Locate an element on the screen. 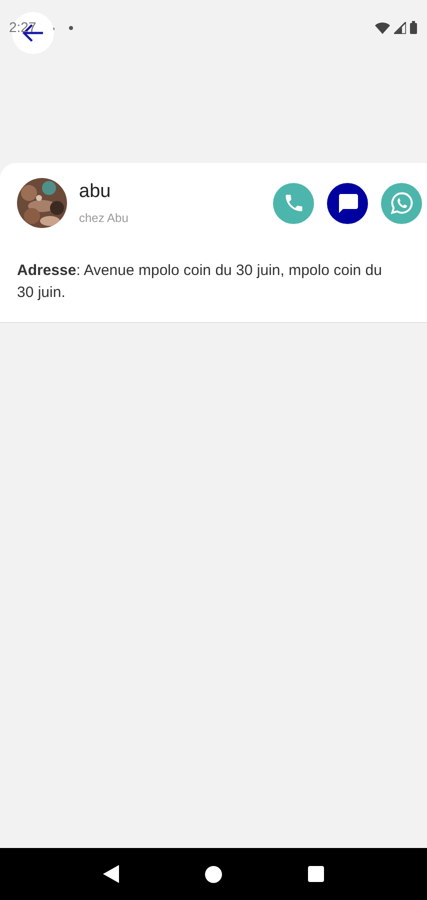  message-button is located at coordinates (347, 203).